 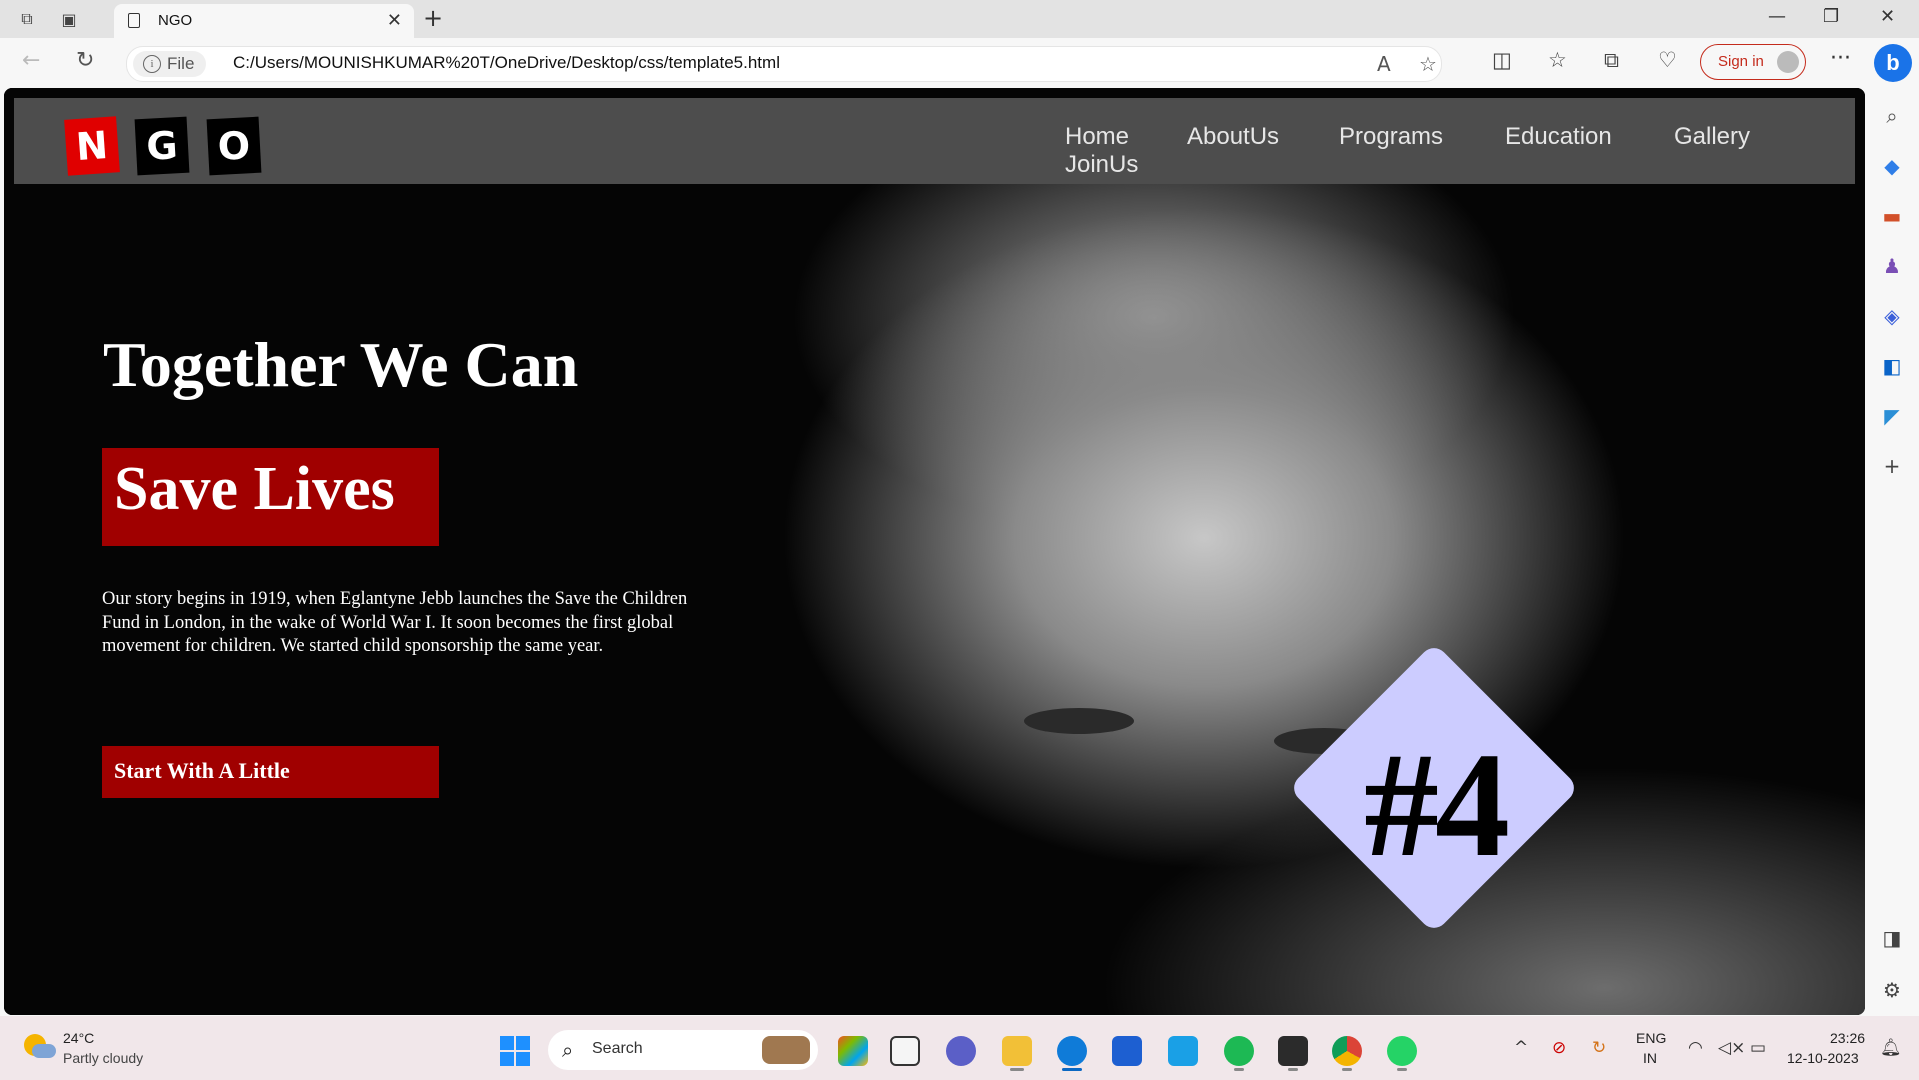 I want to click on nav-gallery: Gallery, so click(x=1712, y=137).